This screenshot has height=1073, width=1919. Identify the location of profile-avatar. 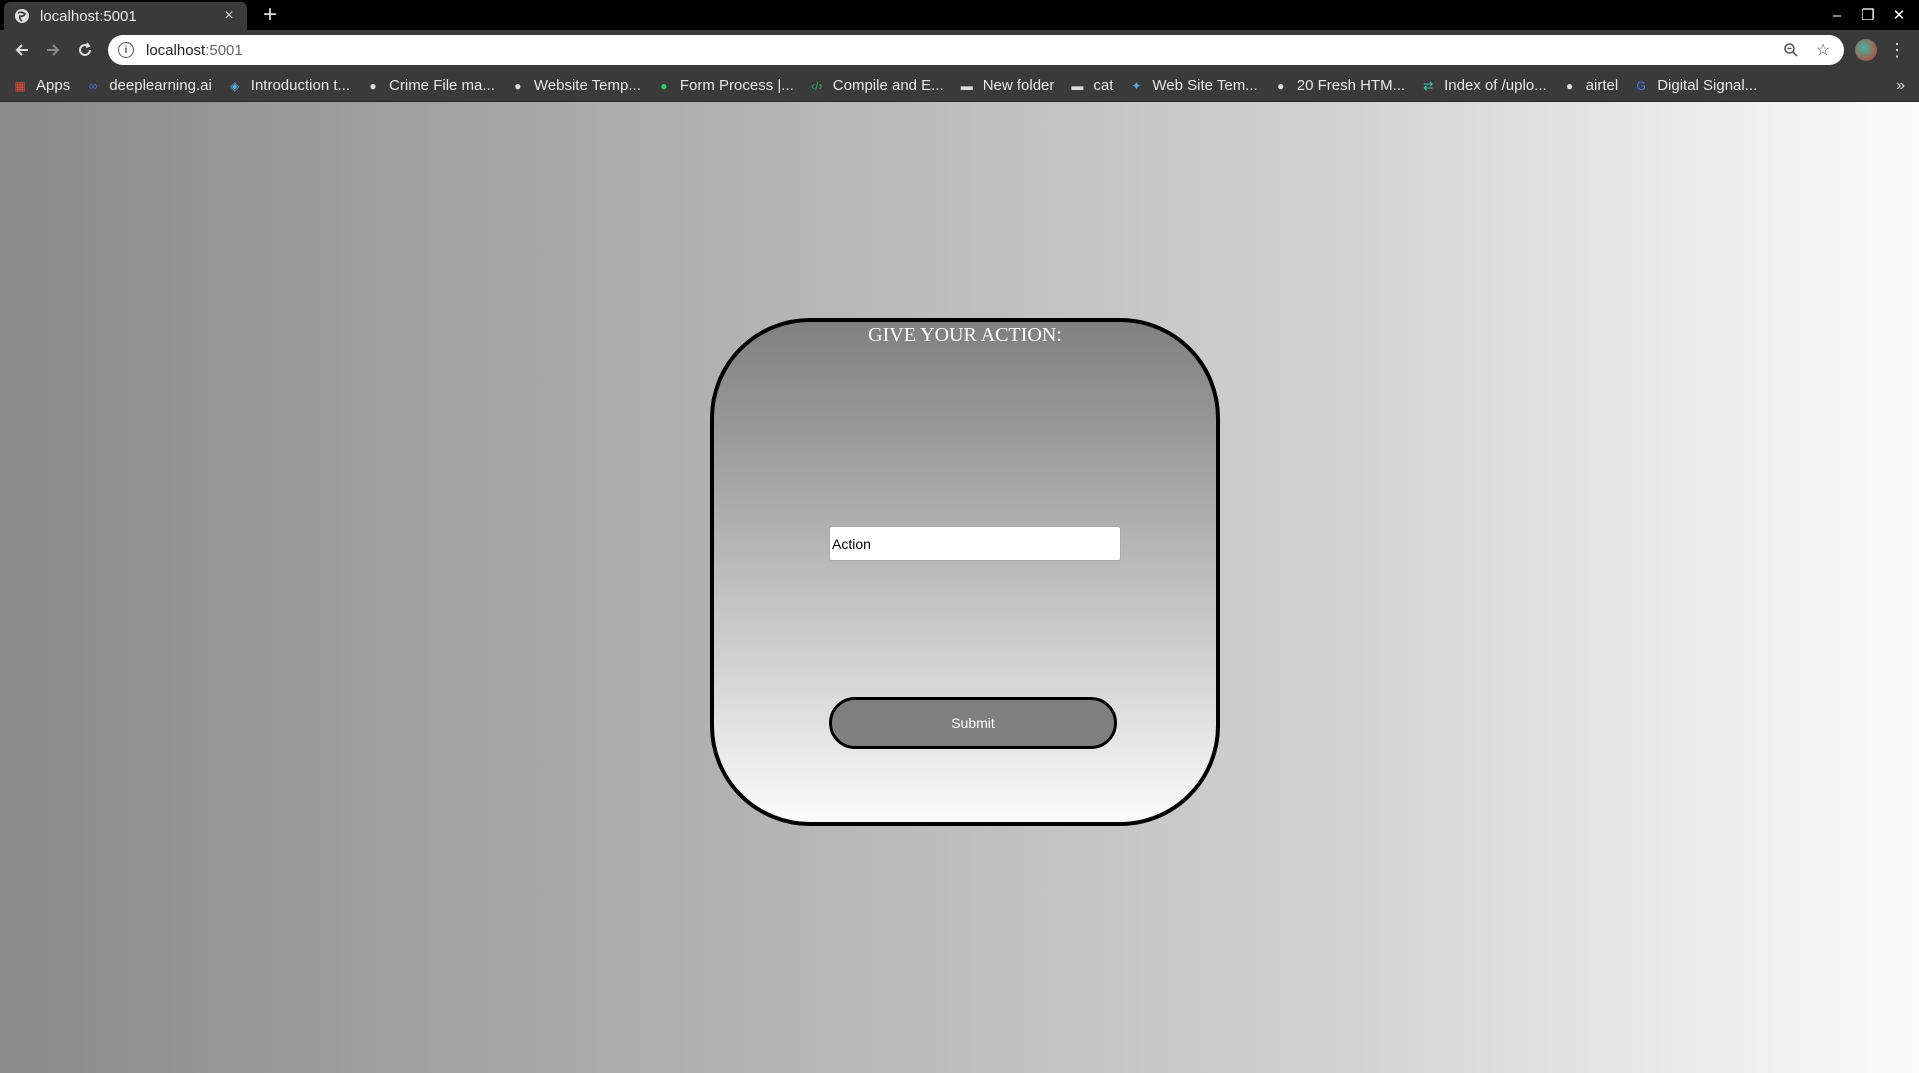
(1866, 50).